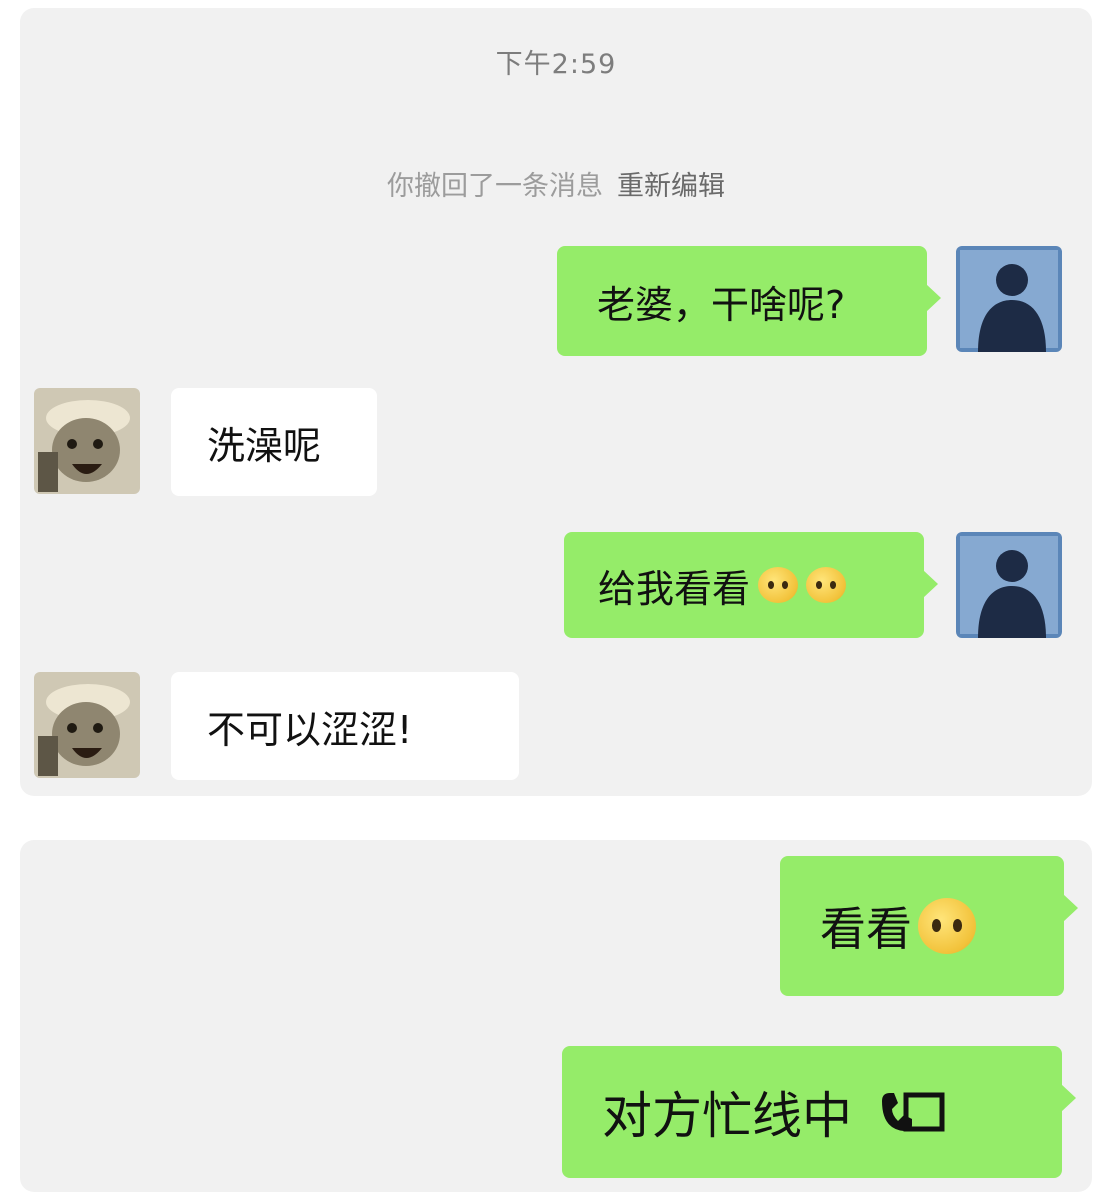 The width and height of the screenshot is (1111, 1200). What do you see at coordinates (912, 1112) in the screenshot?
I see `phone-hangup-icon` at bounding box center [912, 1112].